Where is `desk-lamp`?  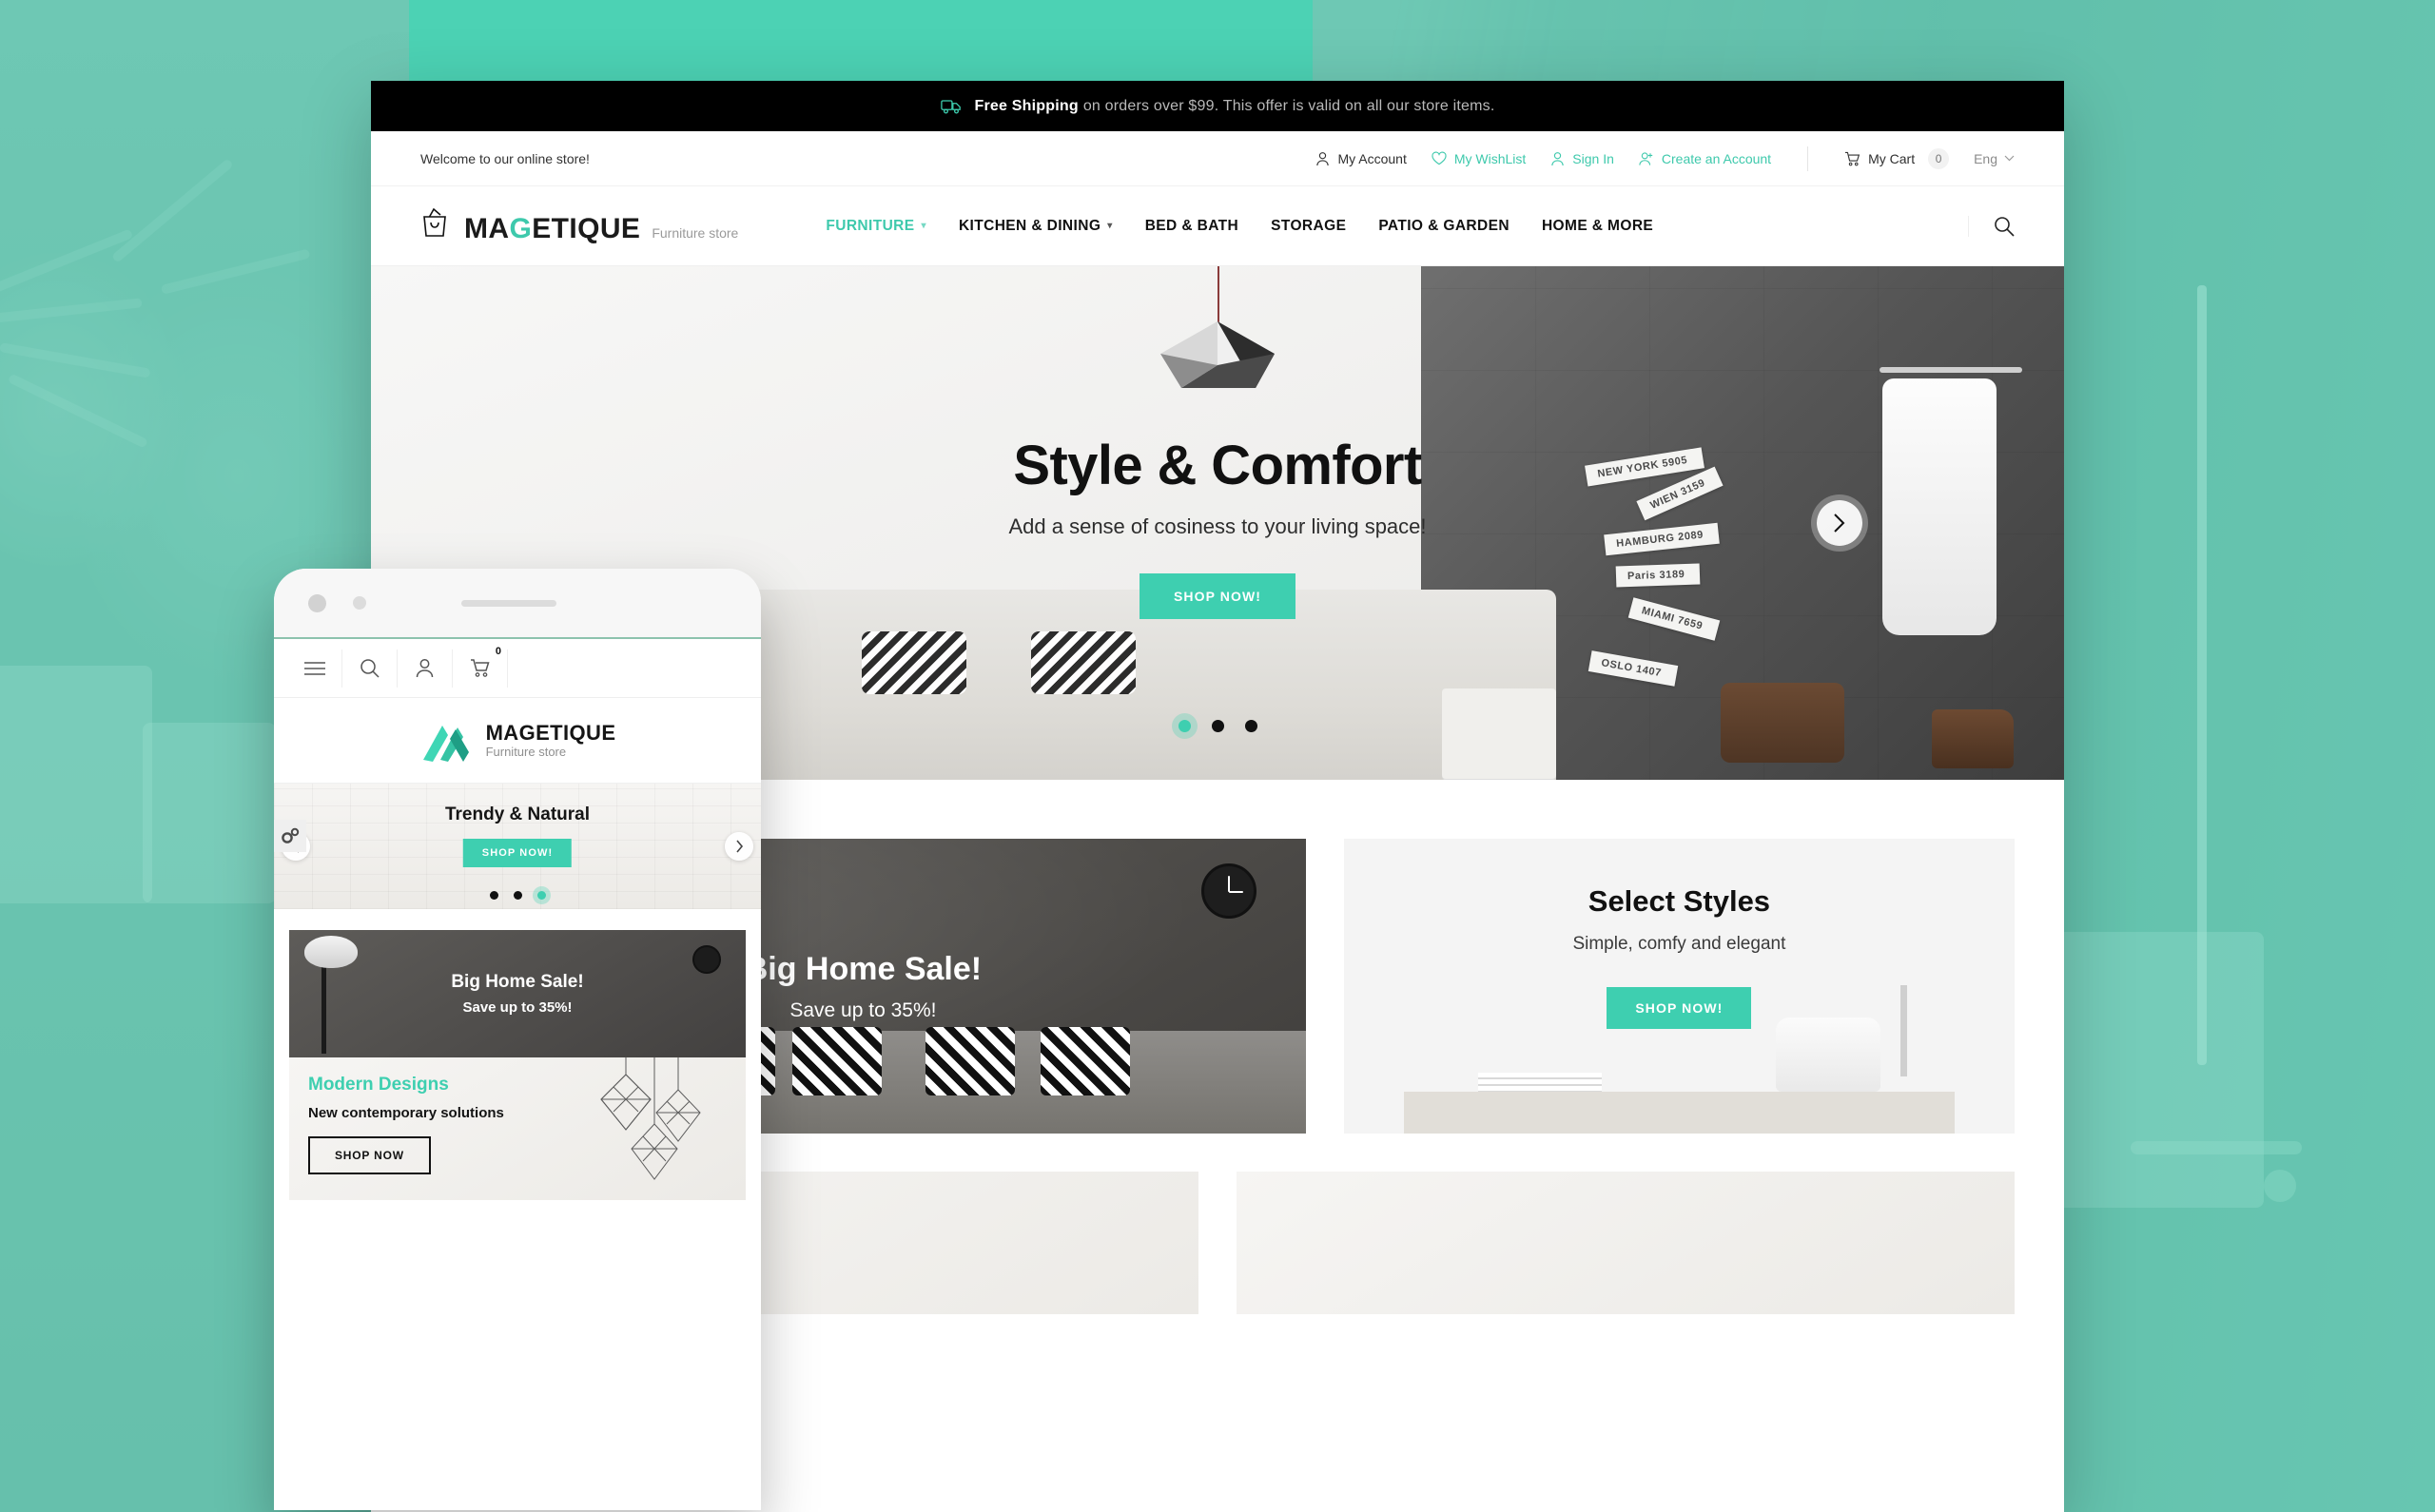 desk-lamp is located at coordinates (1904, 1030).